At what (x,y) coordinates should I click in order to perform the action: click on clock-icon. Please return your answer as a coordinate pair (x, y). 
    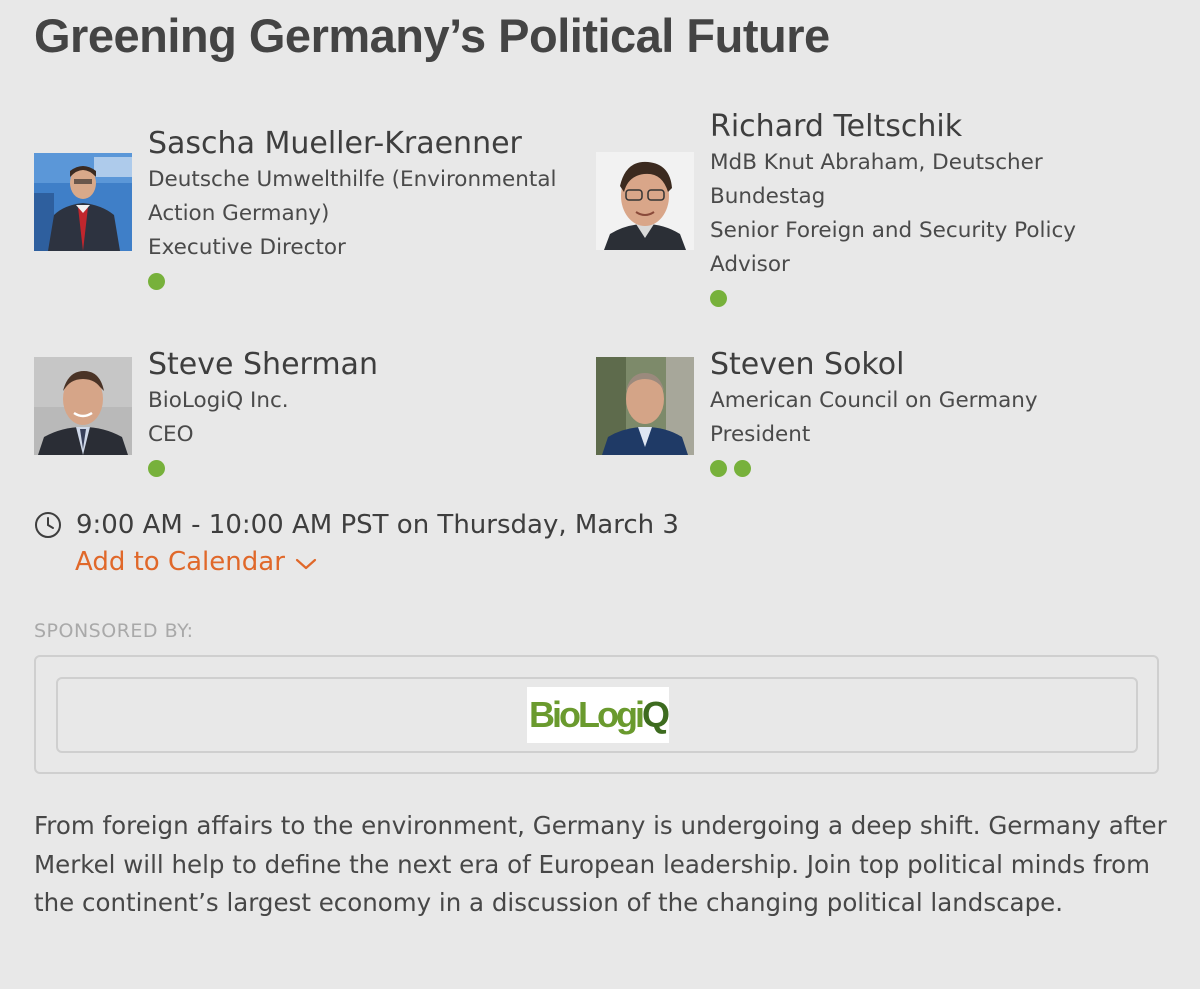
    Looking at the image, I should click on (48, 525).